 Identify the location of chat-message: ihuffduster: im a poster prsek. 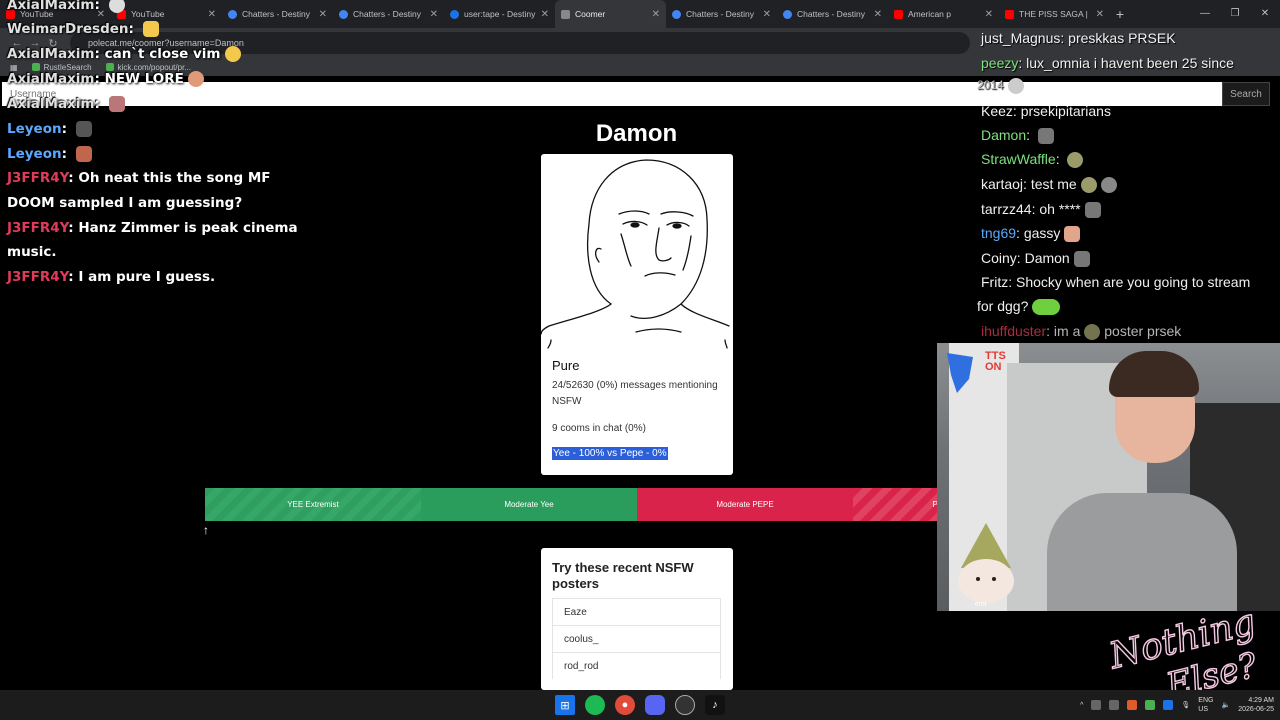
(1081, 332).